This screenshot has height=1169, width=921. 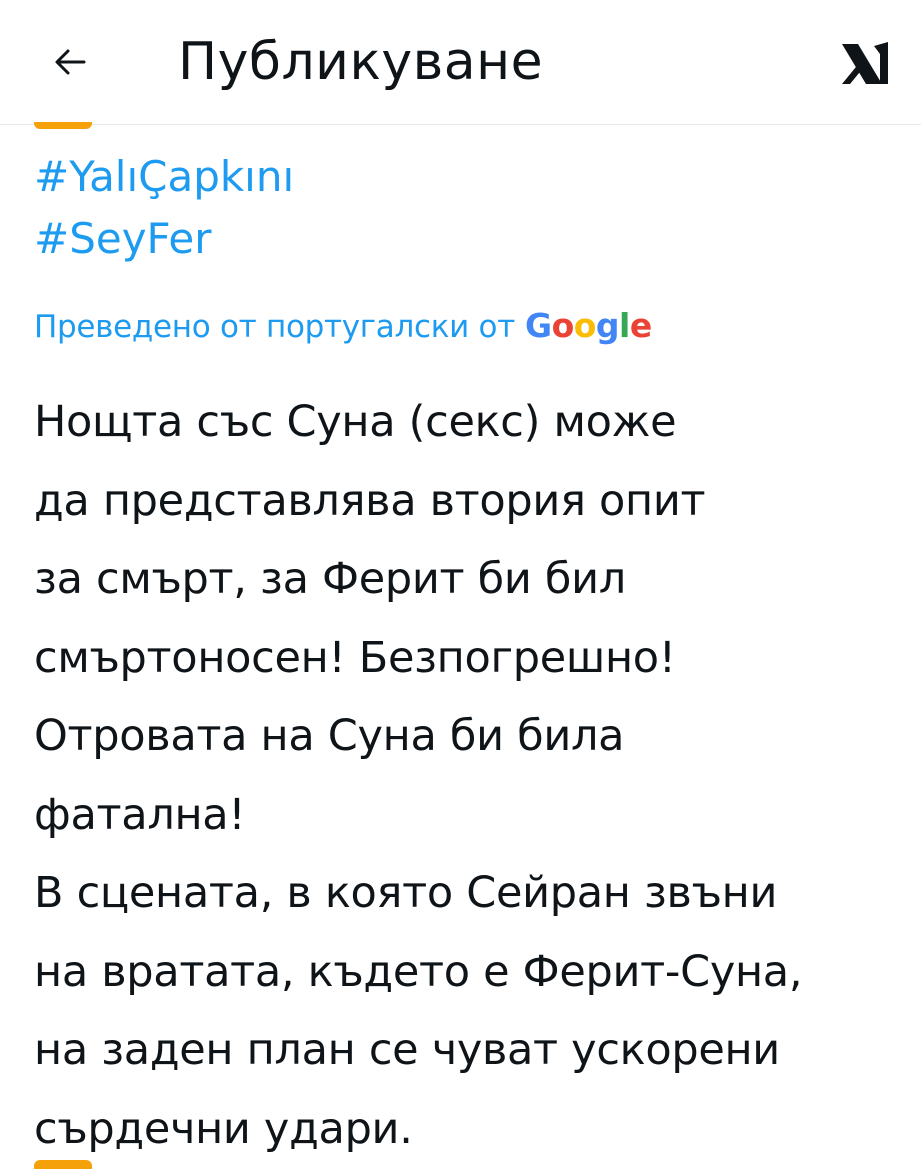 What do you see at coordinates (361, 62) in the screenshot?
I see `page-title: Публикуване` at bounding box center [361, 62].